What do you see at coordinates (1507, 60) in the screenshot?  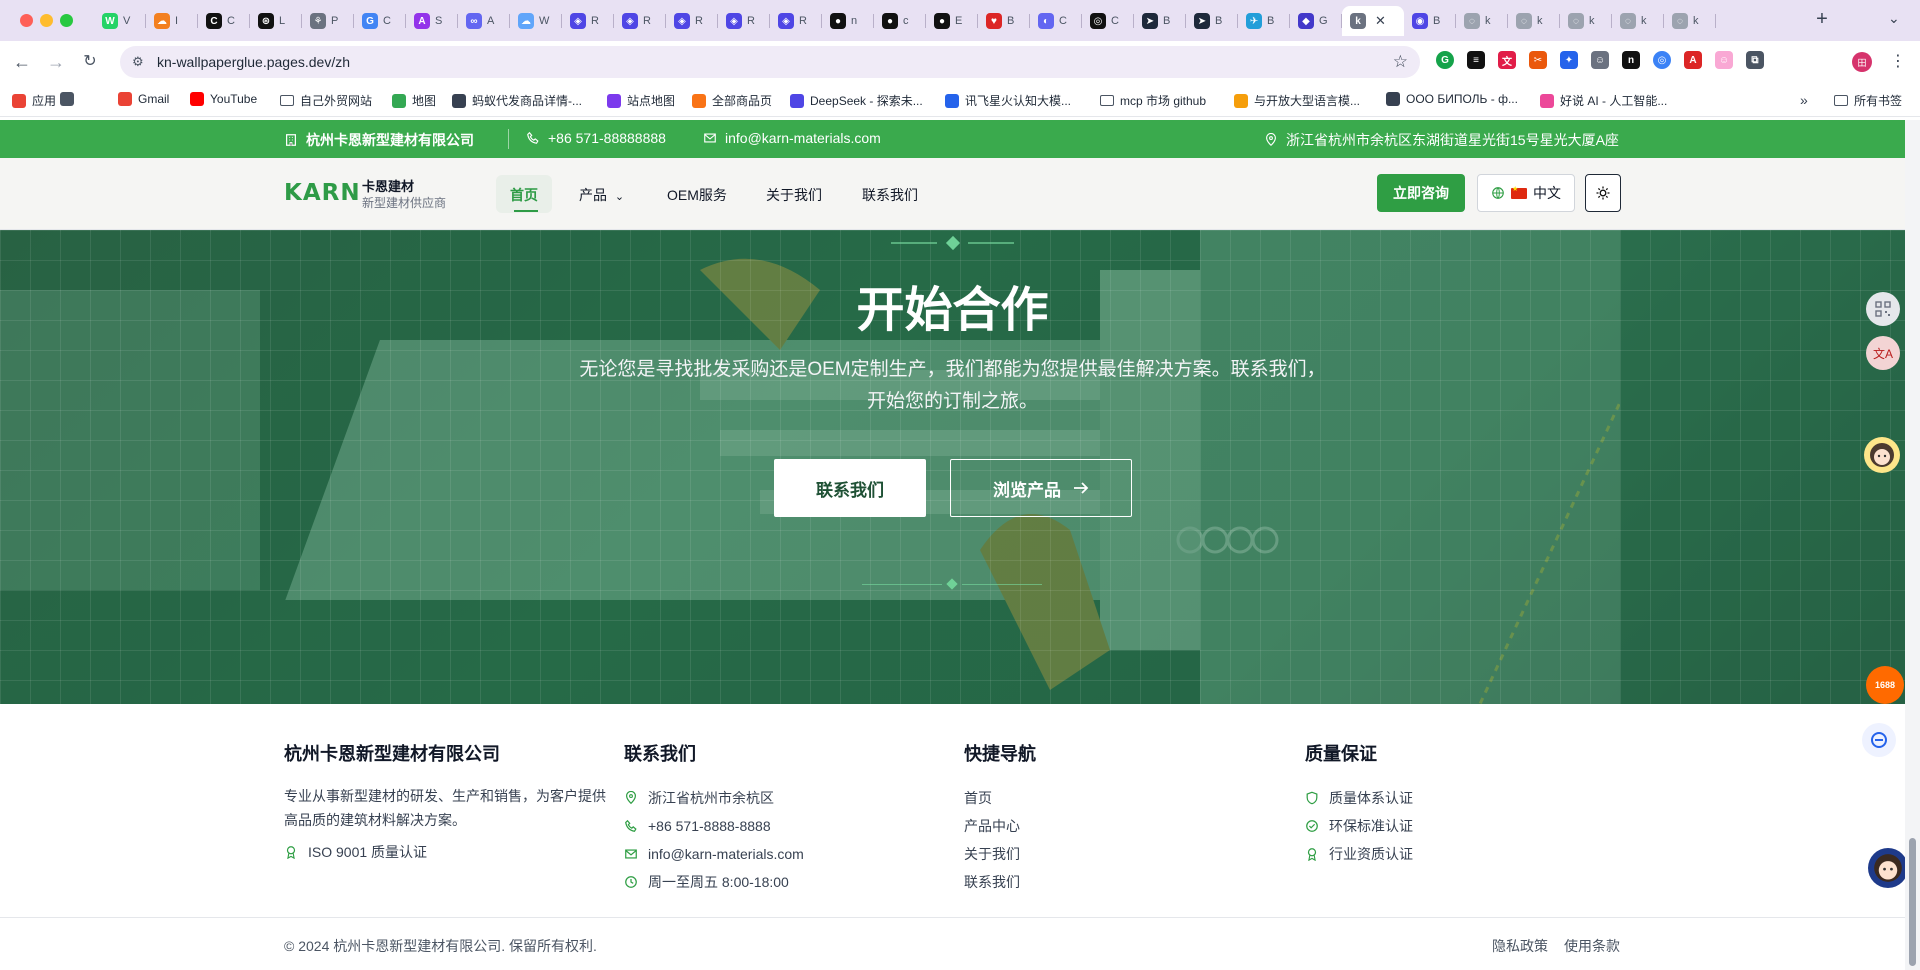 I see `translate-extension-icon: 文` at bounding box center [1507, 60].